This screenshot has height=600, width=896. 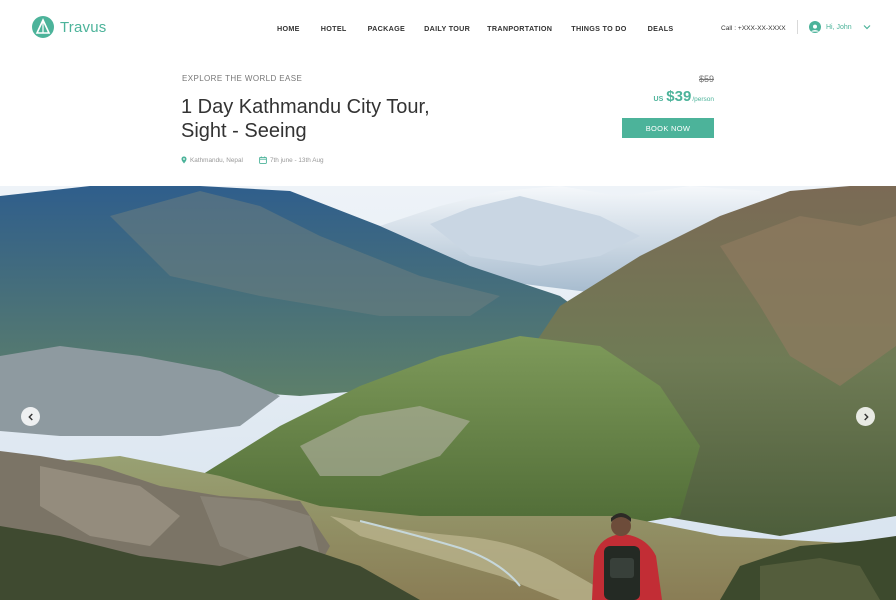 I want to click on chevron-left-icon, so click(x=30, y=416).